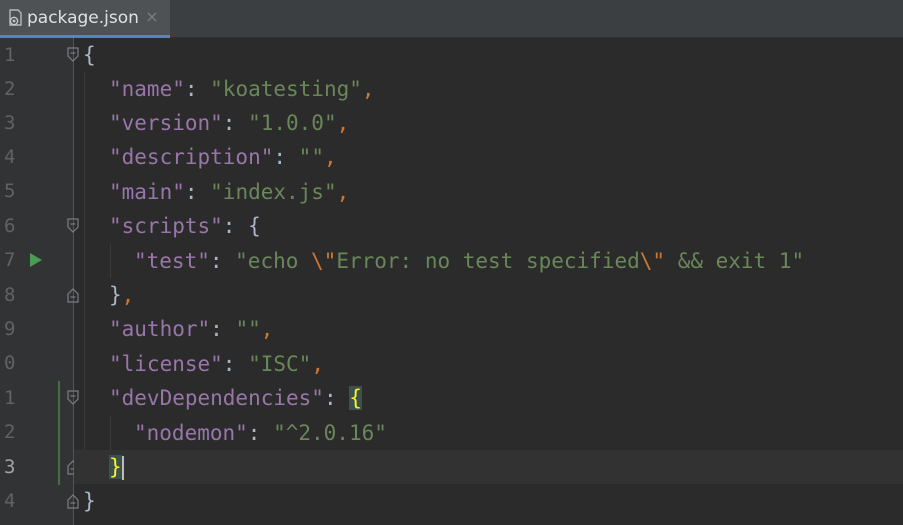 This screenshot has height=525, width=903. I want to click on code-line: "devDependencies": {, so click(235, 398).